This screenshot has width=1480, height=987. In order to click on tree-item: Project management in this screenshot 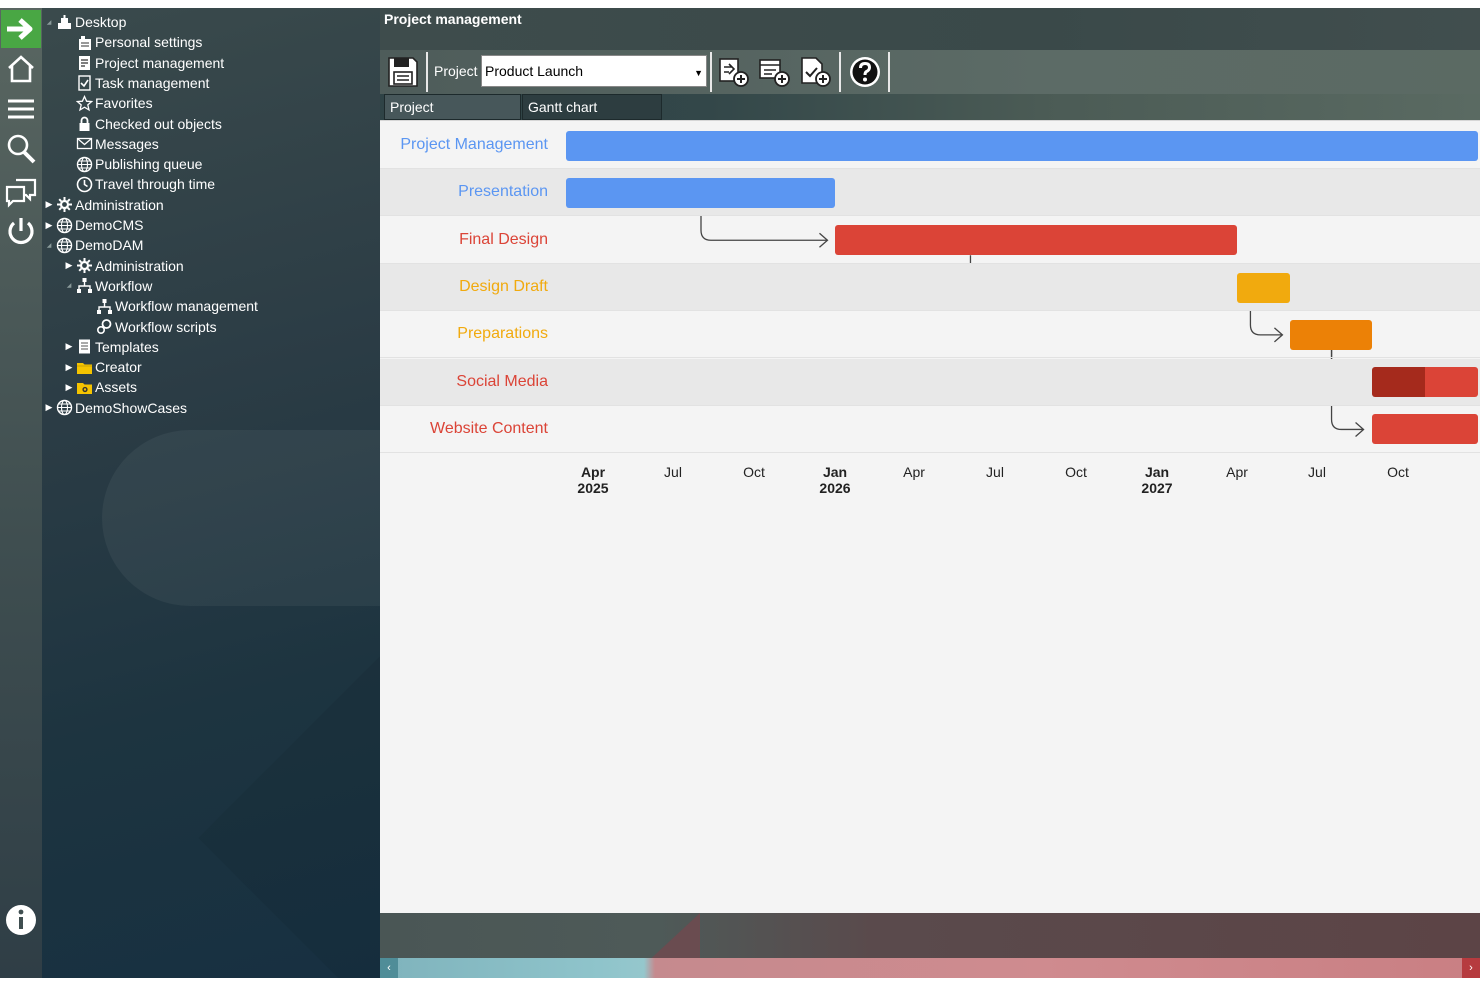, I will do `click(144, 63)`.